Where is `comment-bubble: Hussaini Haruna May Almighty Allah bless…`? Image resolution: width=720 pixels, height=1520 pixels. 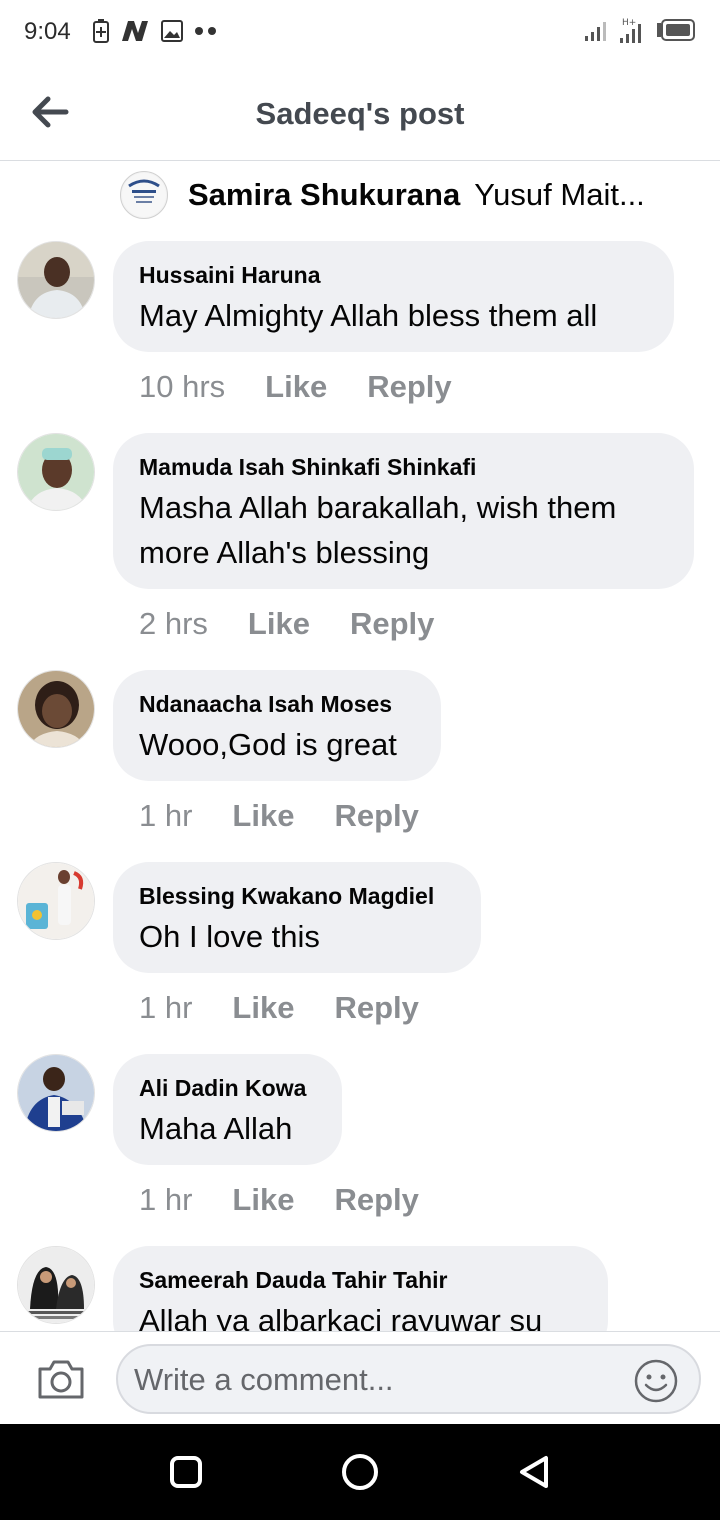
comment-bubble: Hussaini Haruna May Almighty Allah bless… is located at coordinates (393, 296).